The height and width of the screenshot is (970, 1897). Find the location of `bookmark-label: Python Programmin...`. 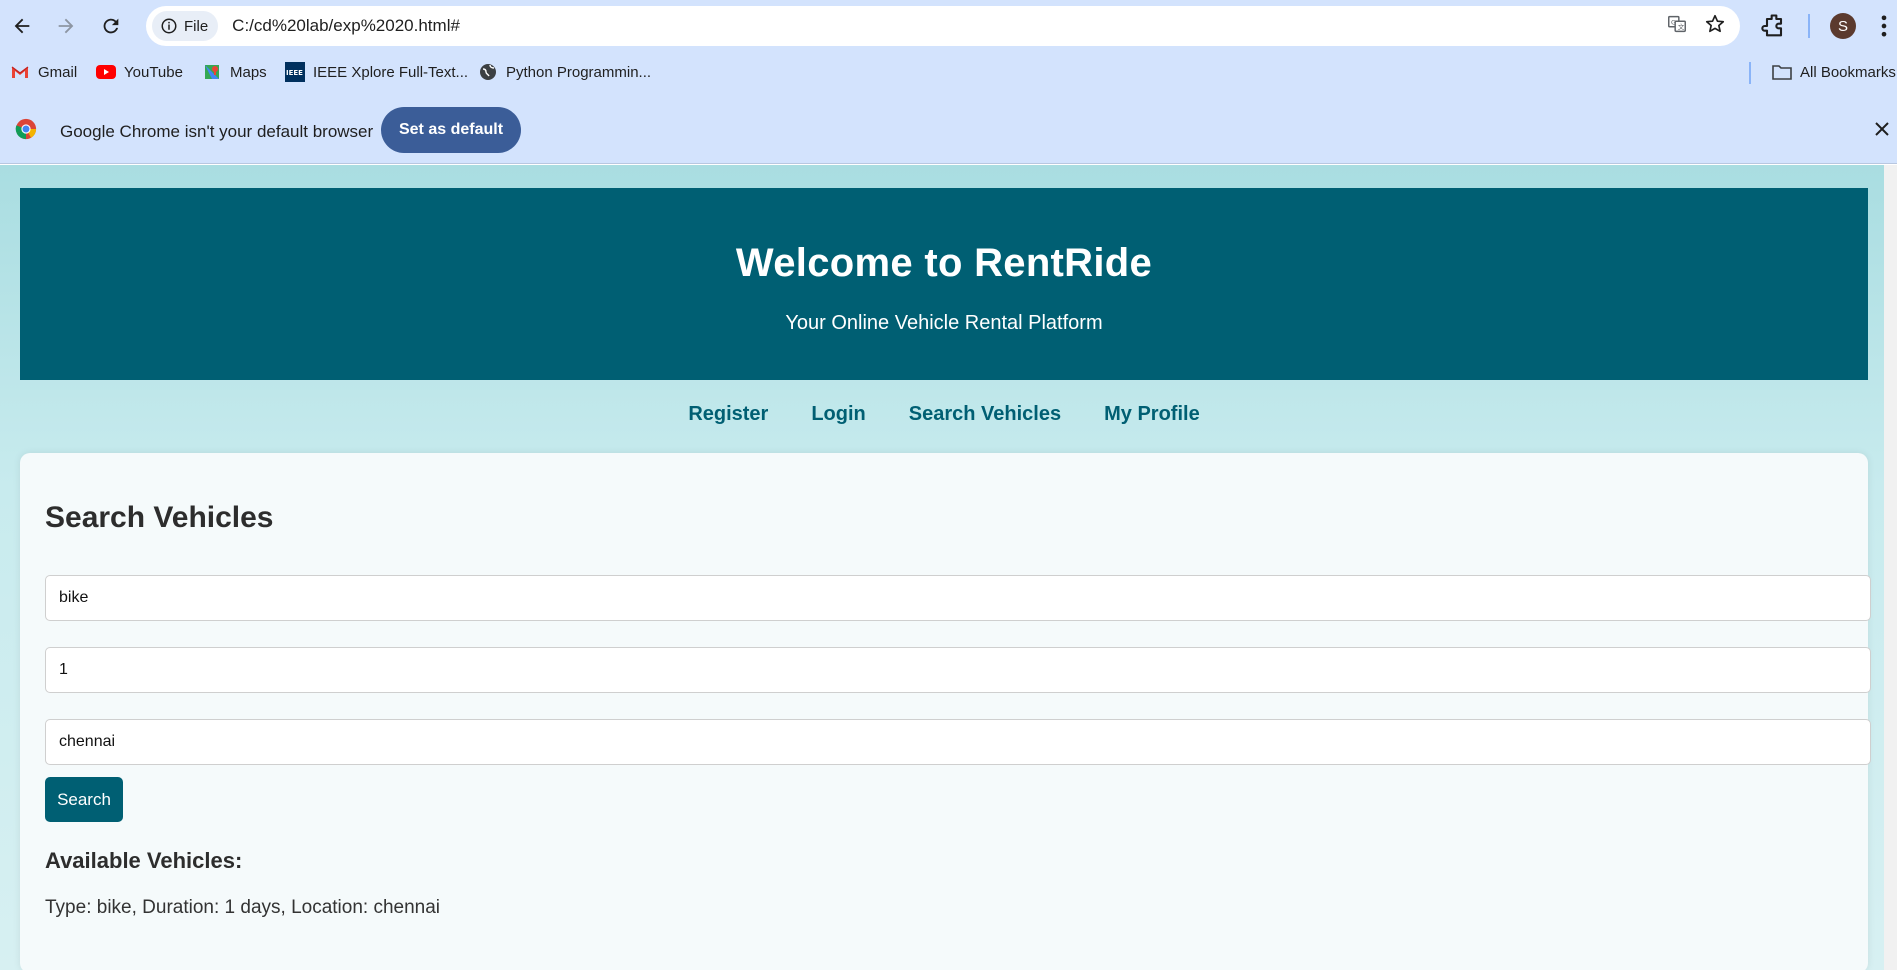

bookmark-label: Python Programmin... is located at coordinates (579, 72).